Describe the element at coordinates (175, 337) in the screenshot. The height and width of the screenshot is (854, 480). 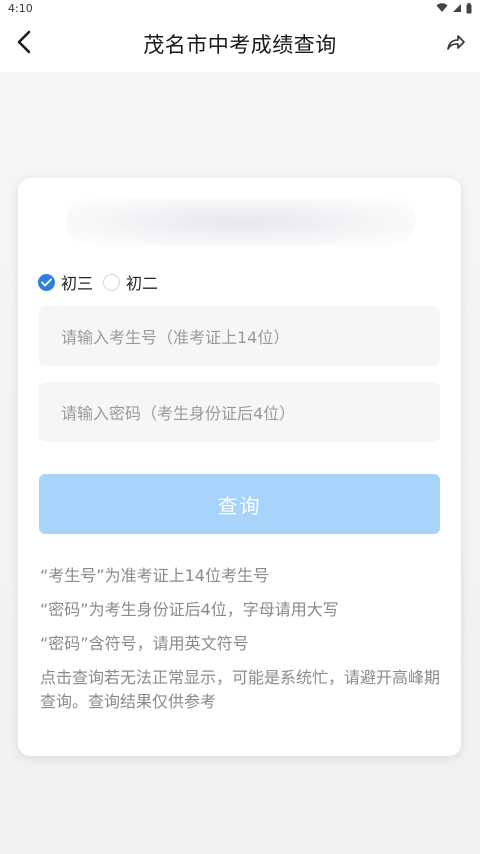
I see `exam-number-placeholder: 请输入考生号（准考证上14位）` at that location.